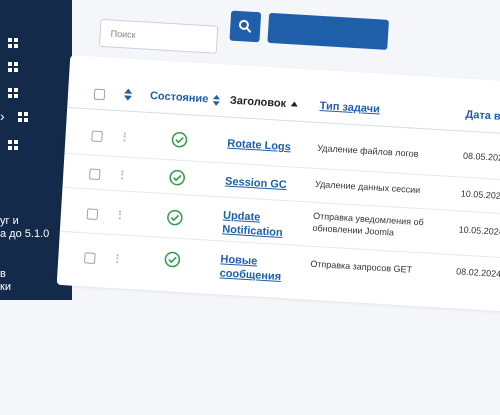 The width and height of the screenshot is (500, 415). I want to click on column-header-status: Состояние, so click(185, 98).